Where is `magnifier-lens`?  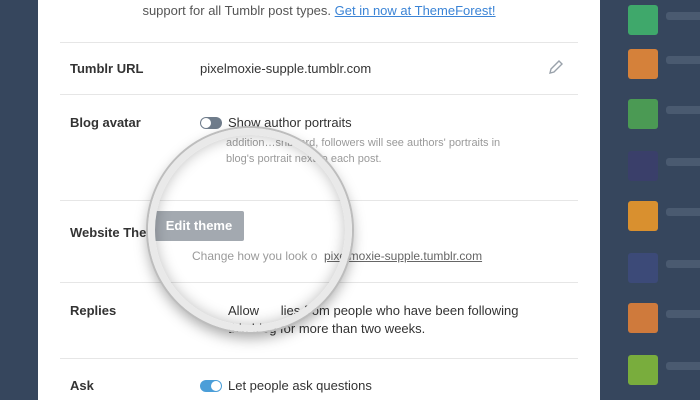 magnifier-lens is located at coordinates (250, 230).